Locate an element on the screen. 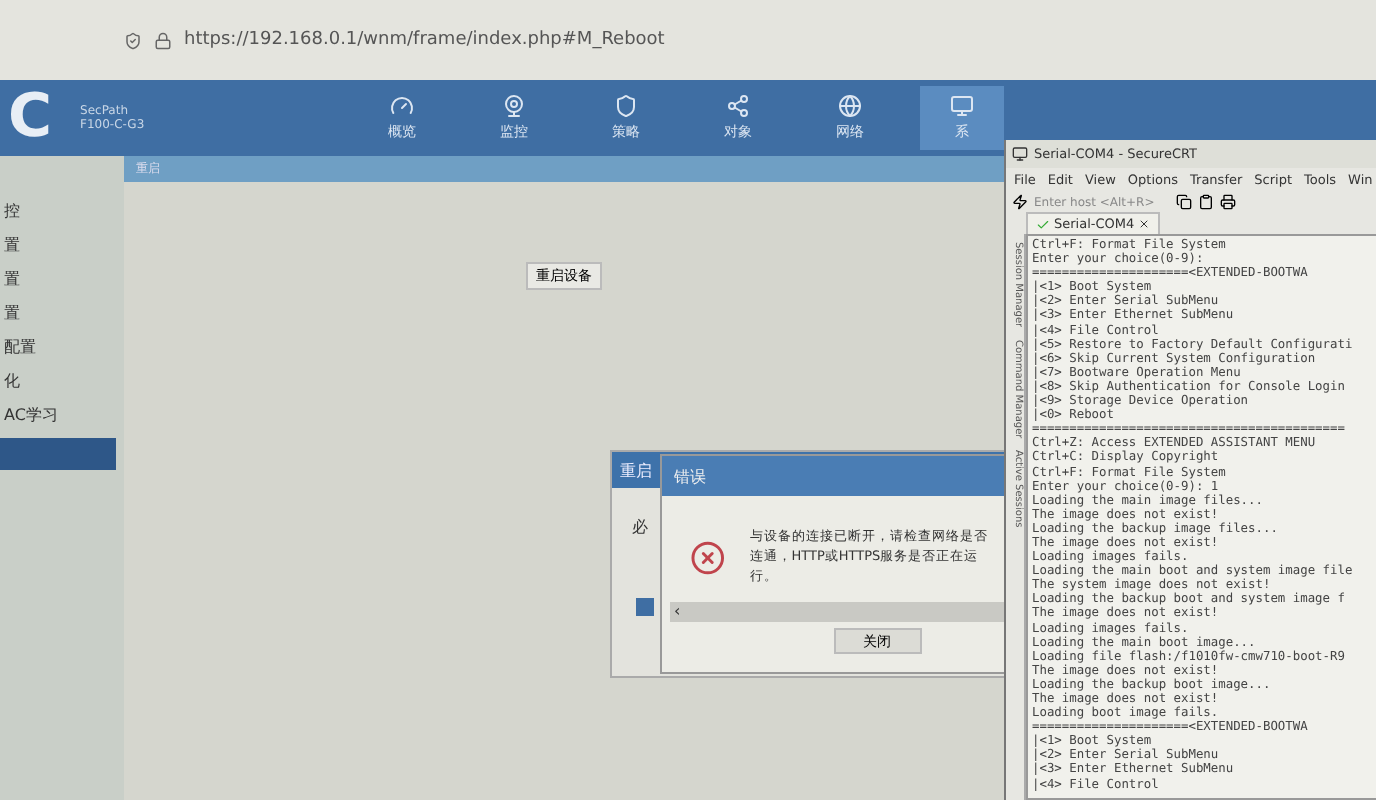 The width and height of the screenshot is (1376, 800). checkbox is located at coordinates (645, 607).